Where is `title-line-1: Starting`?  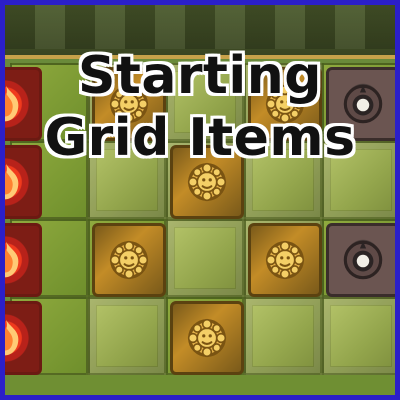
title-line-1: Starting is located at coordinates (200, 76).